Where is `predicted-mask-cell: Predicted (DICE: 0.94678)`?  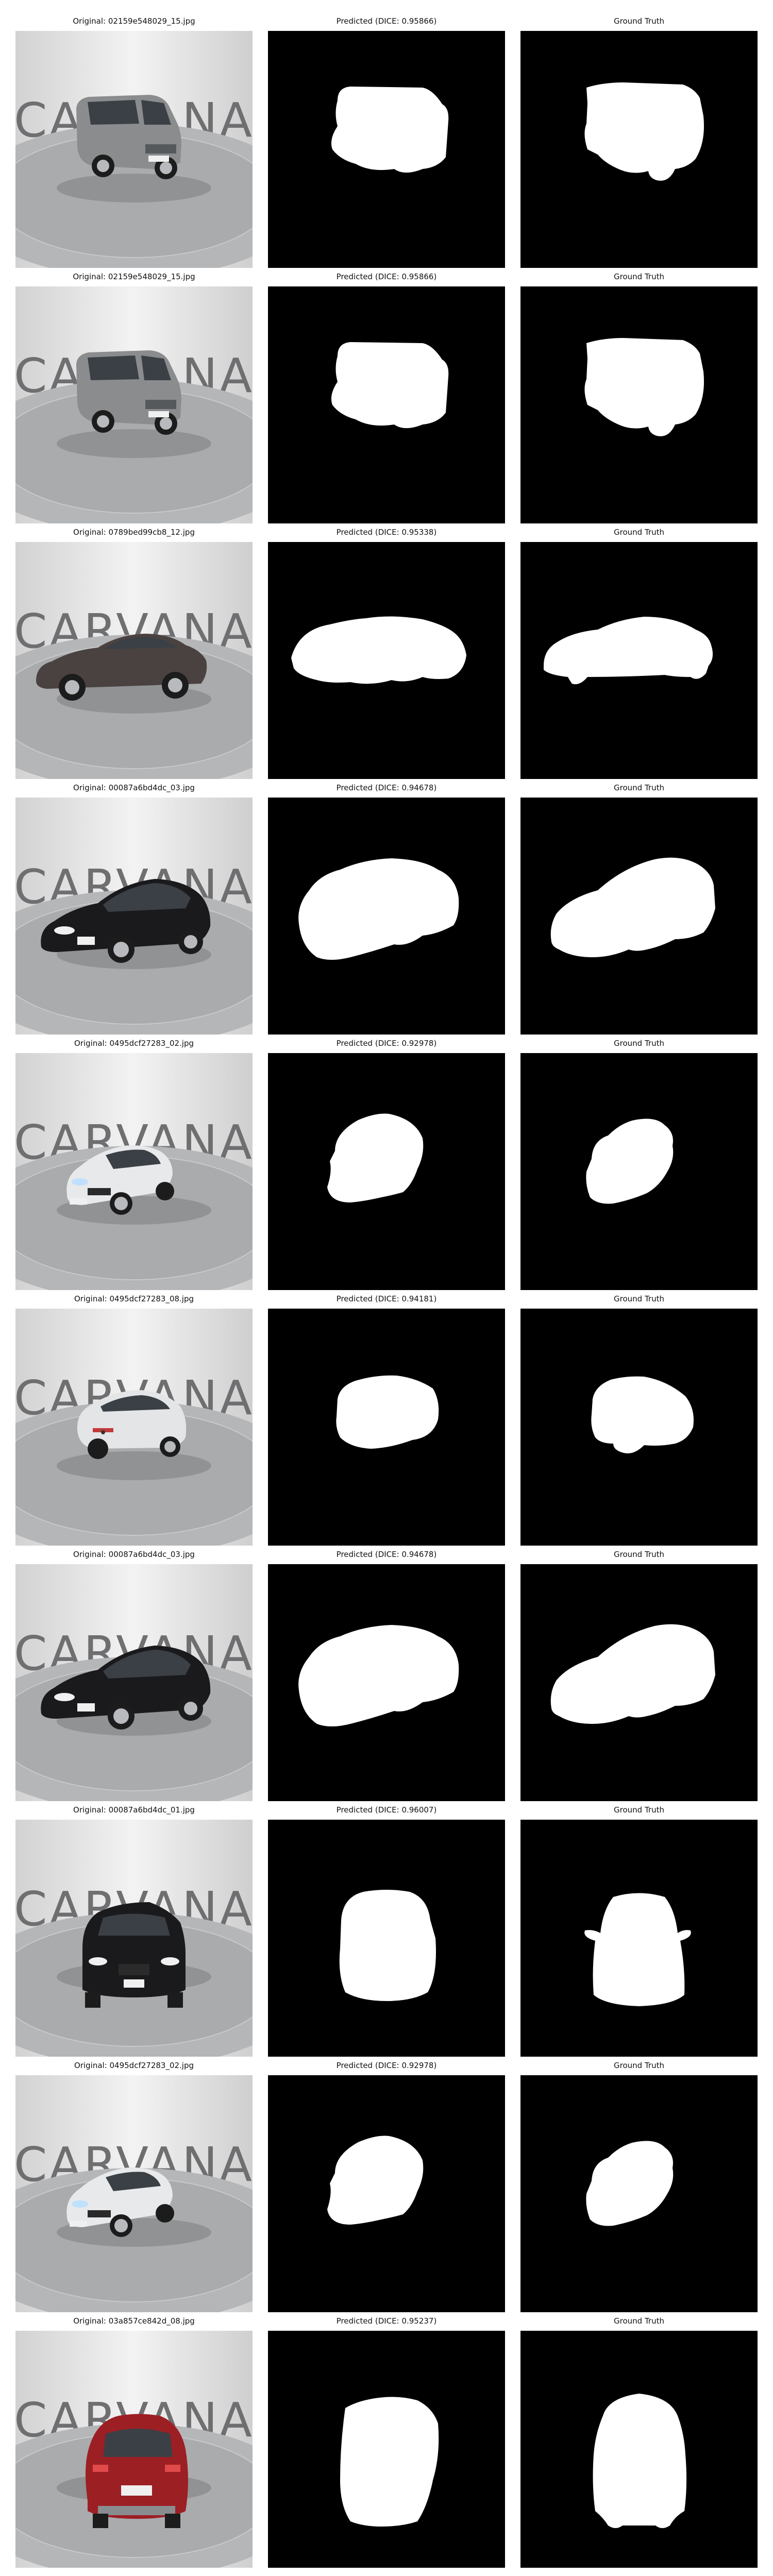
predicted-mask-cell: Predicted (DICE: 0.94678) is located at coordinates (386, 1673).